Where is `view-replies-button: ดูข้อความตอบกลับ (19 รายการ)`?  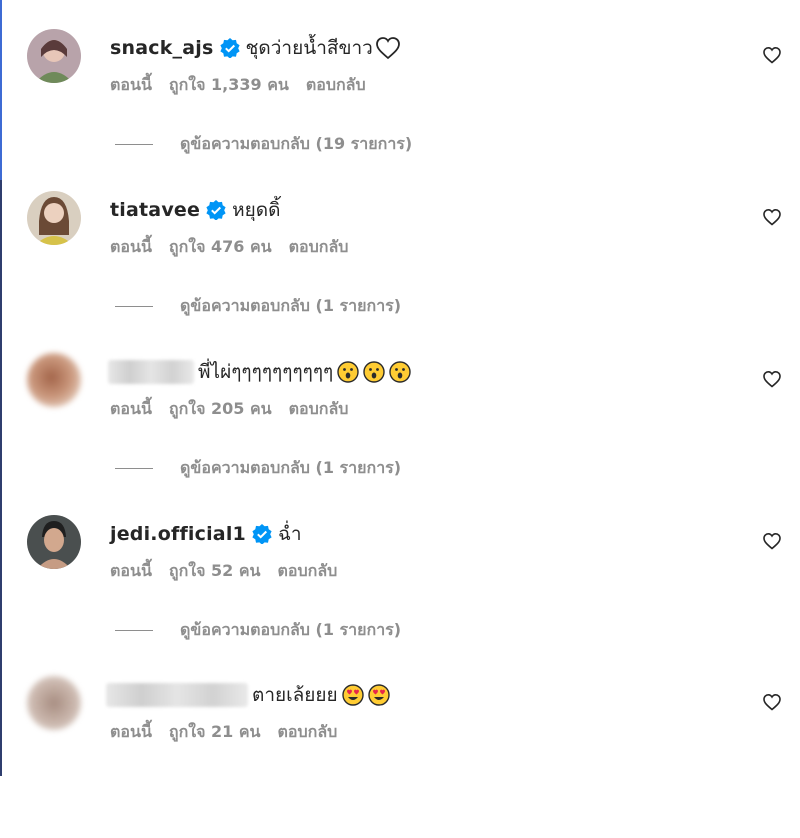
view-replies-button: ดูข้อความตอบกลับ (19 รายการ) is located at coordinates (263, 144).